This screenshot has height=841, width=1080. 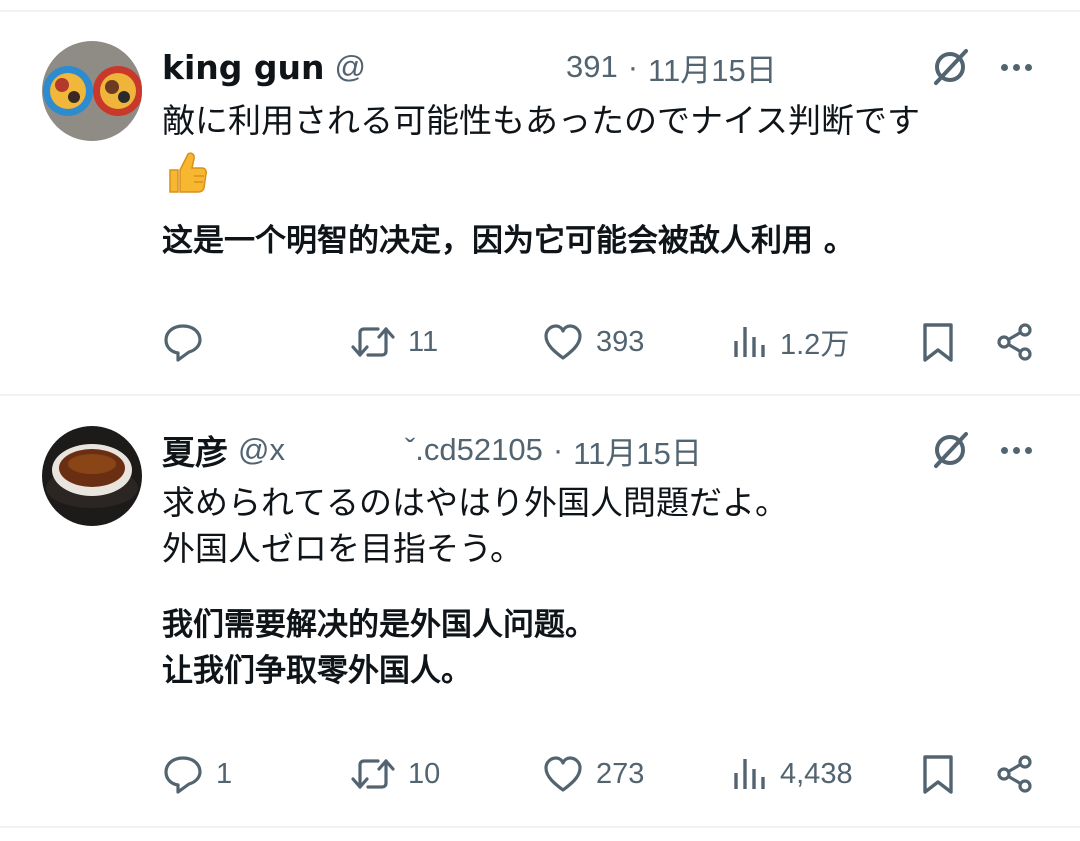 I want to click on like-count: 273, so click(x=620, y=773).